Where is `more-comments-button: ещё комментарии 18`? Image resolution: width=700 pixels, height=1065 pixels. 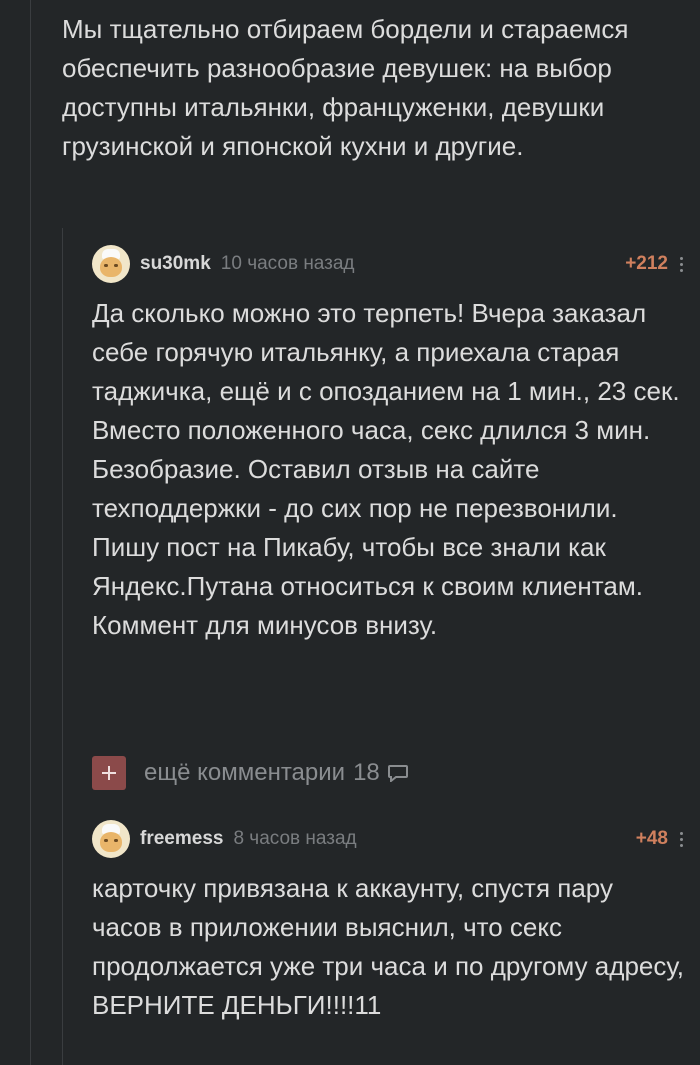 more-comments-button: ещё комментарии 18 is located at coordinates (250, 773).